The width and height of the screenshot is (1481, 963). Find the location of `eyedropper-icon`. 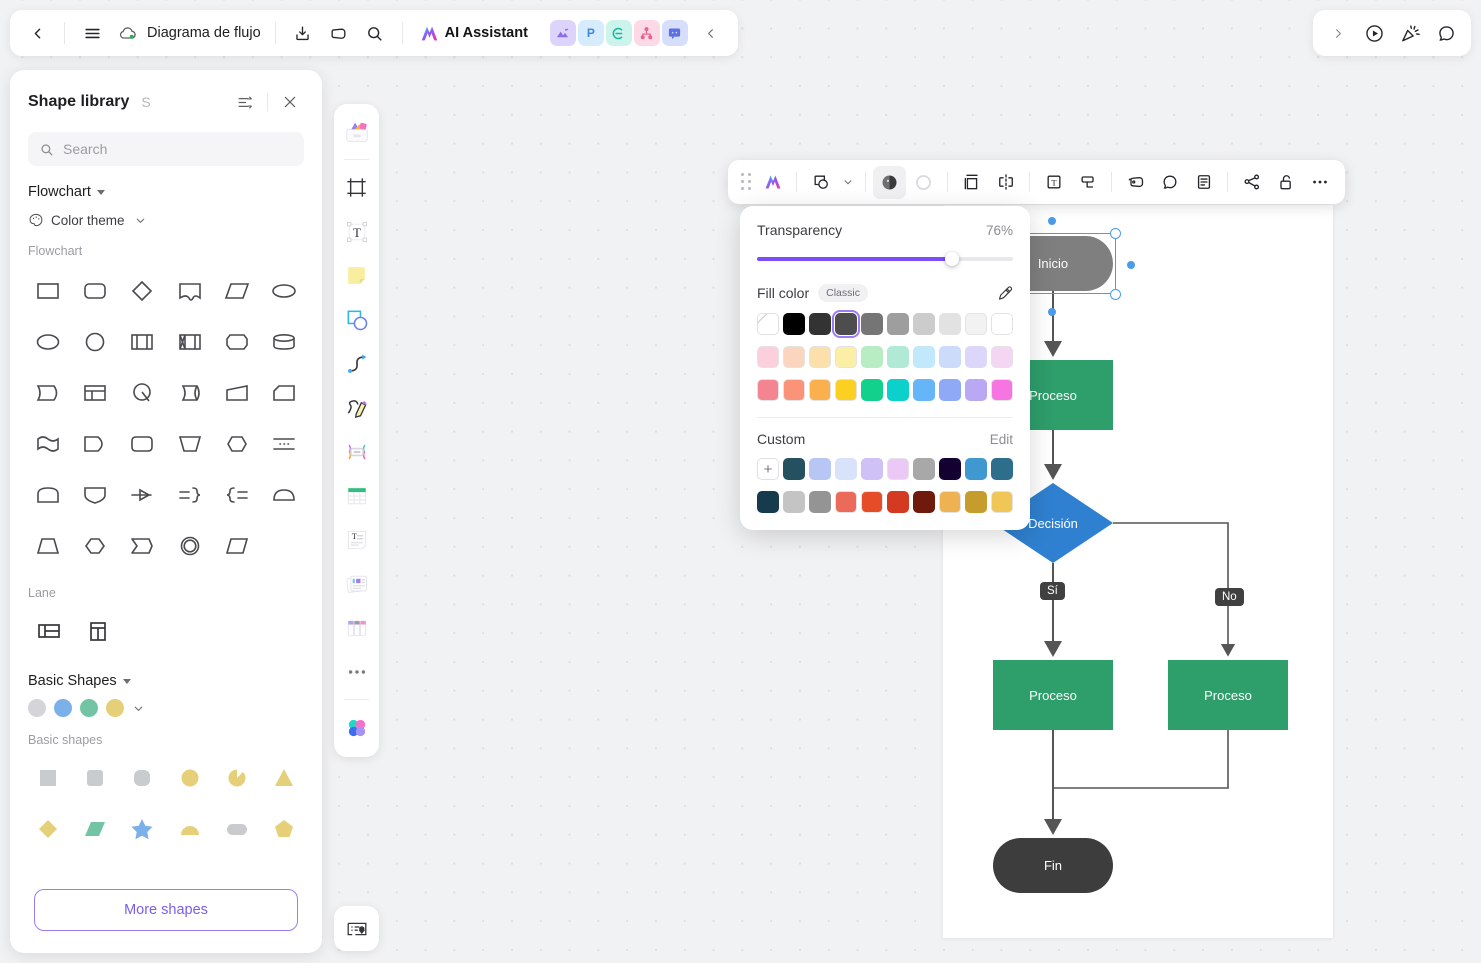

eyedropper-icon is located at coordinates (1004, 293).